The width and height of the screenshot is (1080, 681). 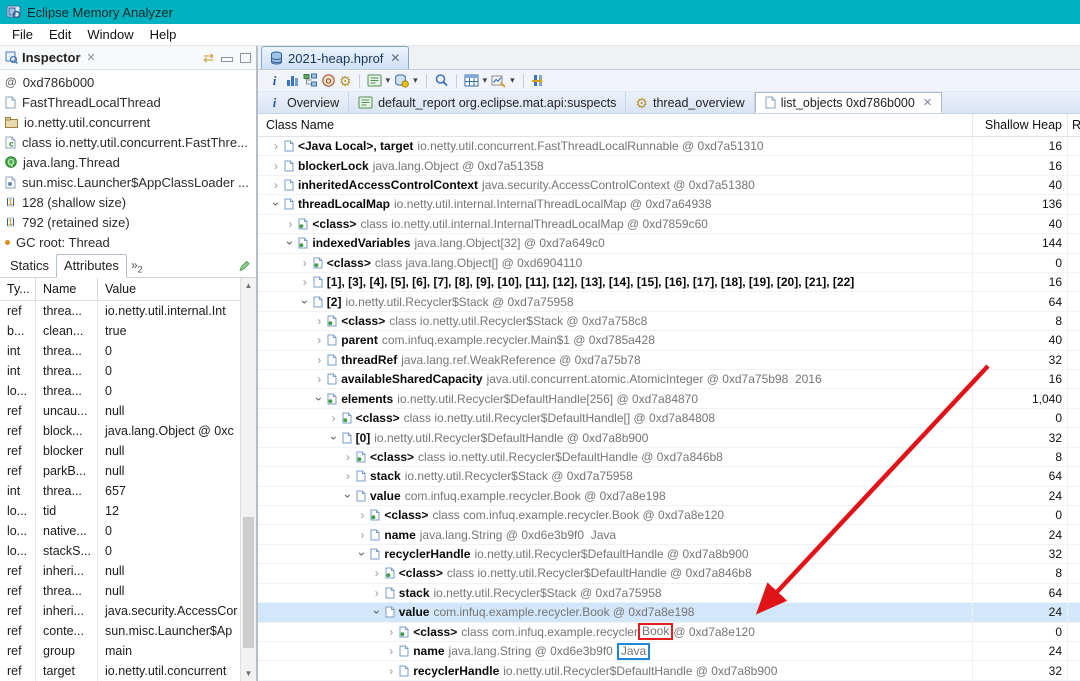 I want to click on tab-thread_overview: ⚙ thread_overview, so click(x=690, y=102).